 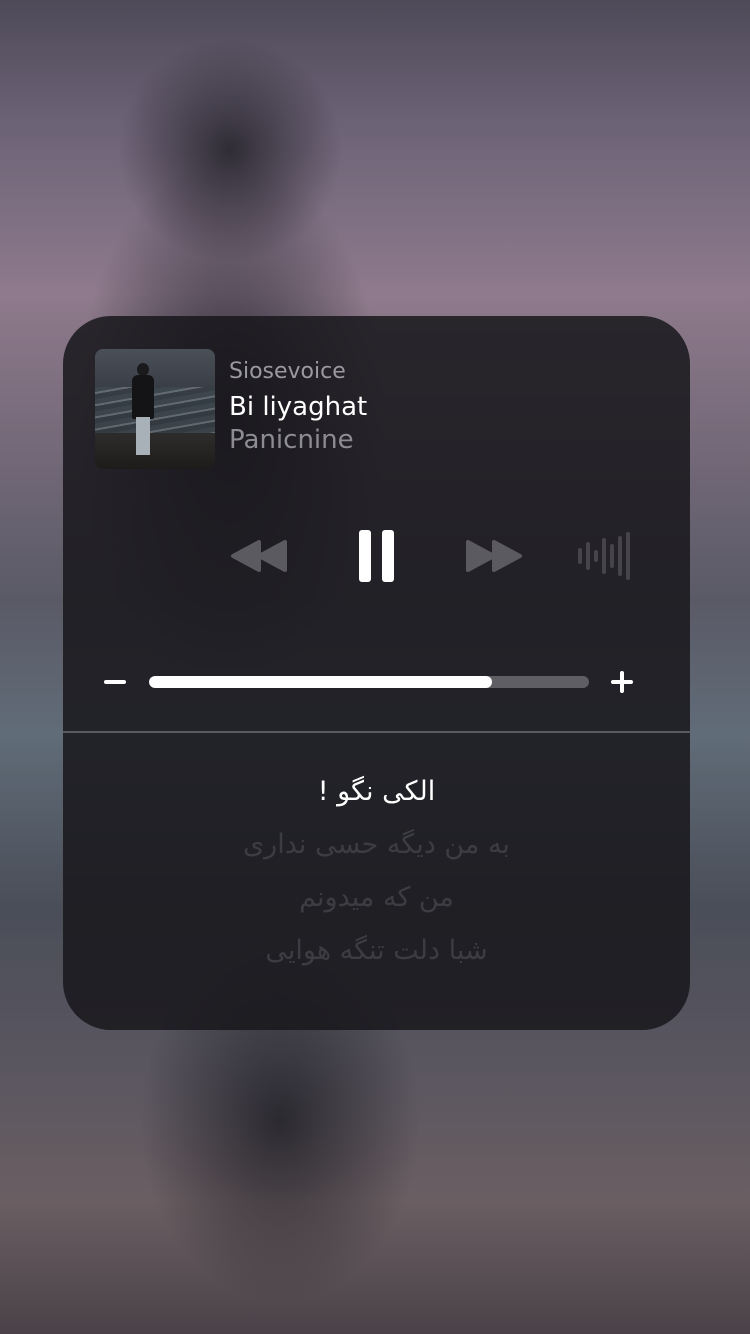 What do you see at coordinates (376, 950) in the screenshot?
I see `lyric-line: شبا دلت تنگه هوایی` at bounding box center [376, 950].